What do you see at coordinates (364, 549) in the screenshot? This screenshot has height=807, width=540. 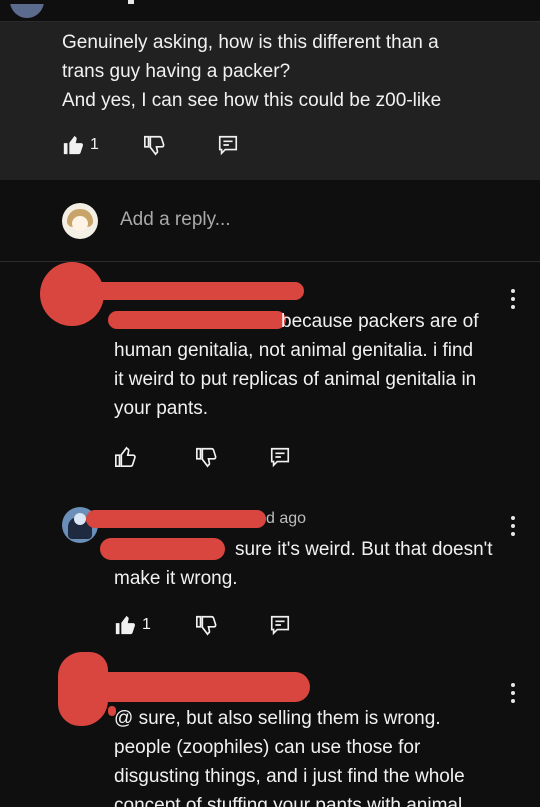 I see `reply-text-line: sure it's weird. But that doesn't` at bounding box center [364, 549].